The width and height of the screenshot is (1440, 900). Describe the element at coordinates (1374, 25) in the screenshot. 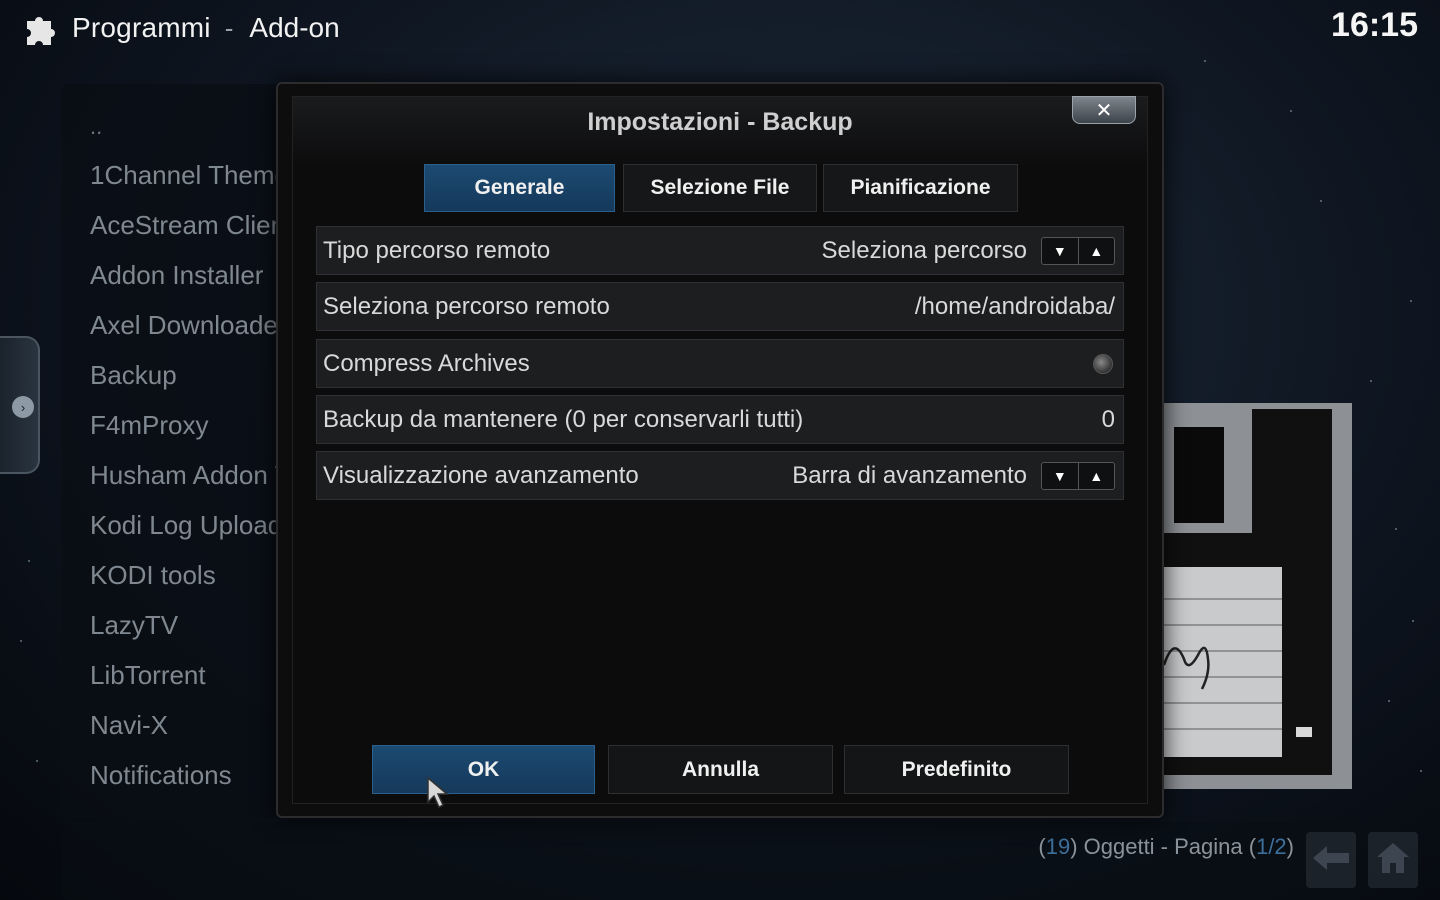

I see `clock: 16:15` at that location.